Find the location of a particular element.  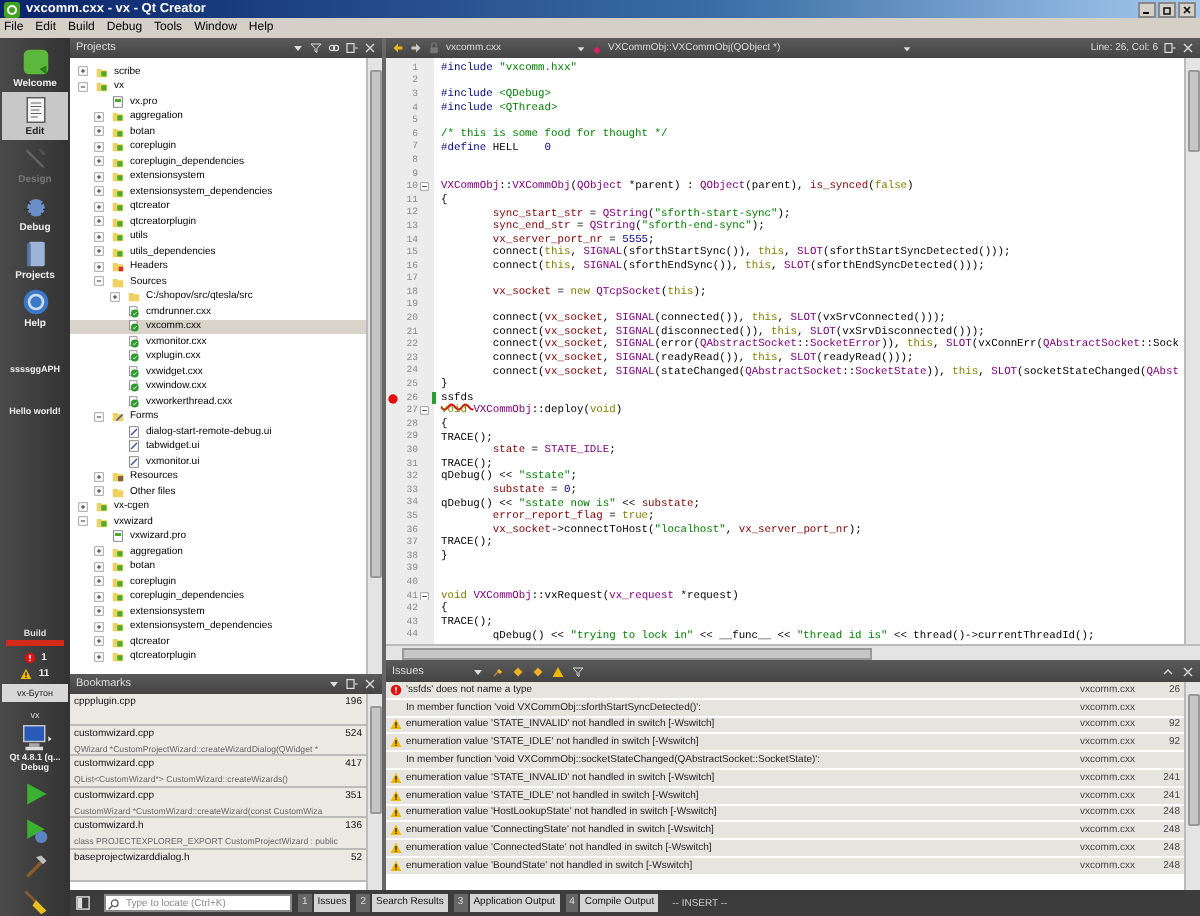

resource-folder-icon is located at coordinates (118, 476).